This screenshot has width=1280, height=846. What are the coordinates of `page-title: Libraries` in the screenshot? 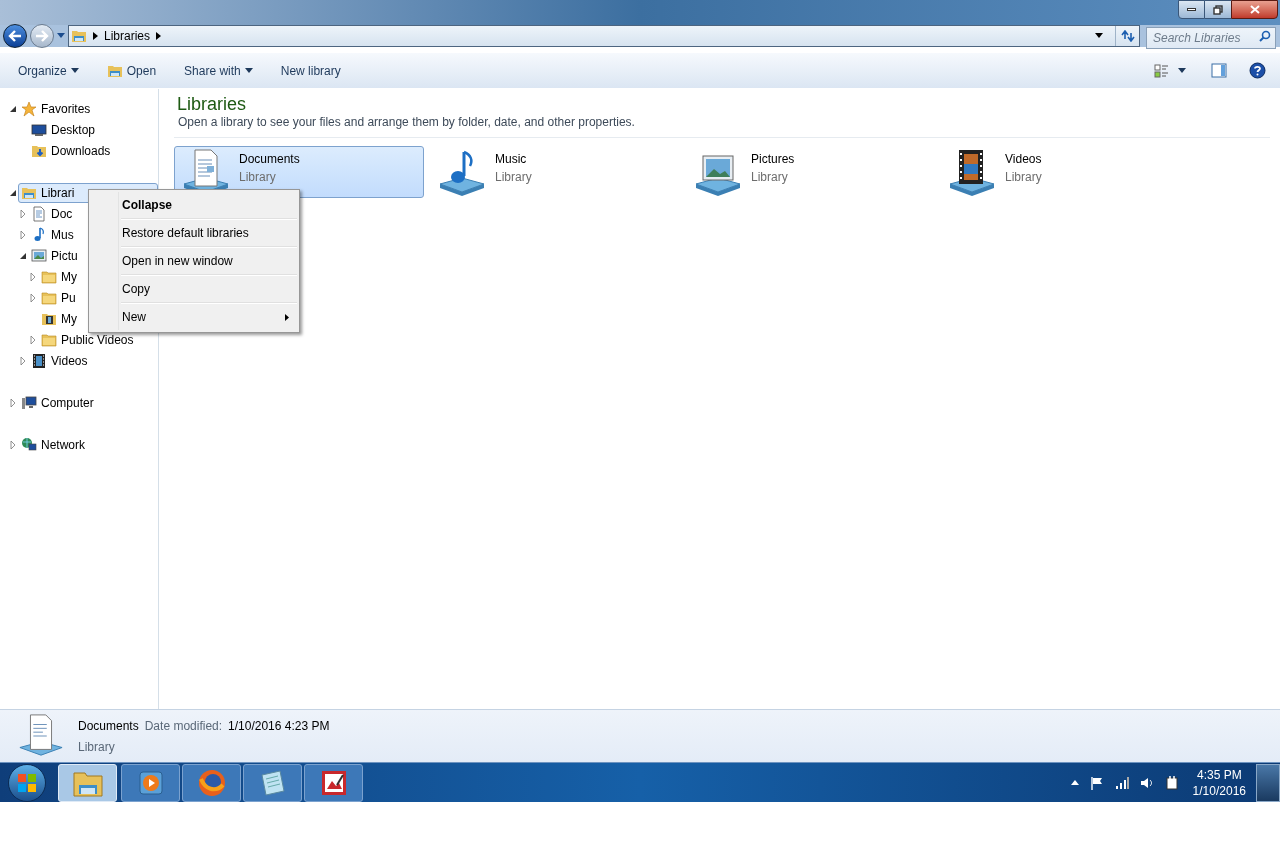 It's located at (212, 104).